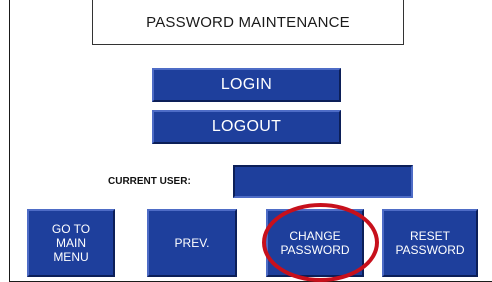 The image size is (492, 282). Describe the element at coordinates (71, 243) in the screenshot. I see `go-to-main-menu-button: GO TO MAIN MENU` at that location.